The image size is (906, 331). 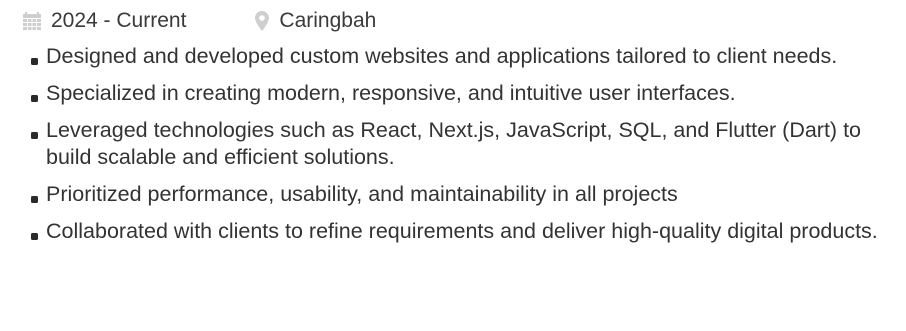 What do you see at coordinates (262, 21) in the screenshot?
I see `map-pin-icon` at bounding box center [262, 21].